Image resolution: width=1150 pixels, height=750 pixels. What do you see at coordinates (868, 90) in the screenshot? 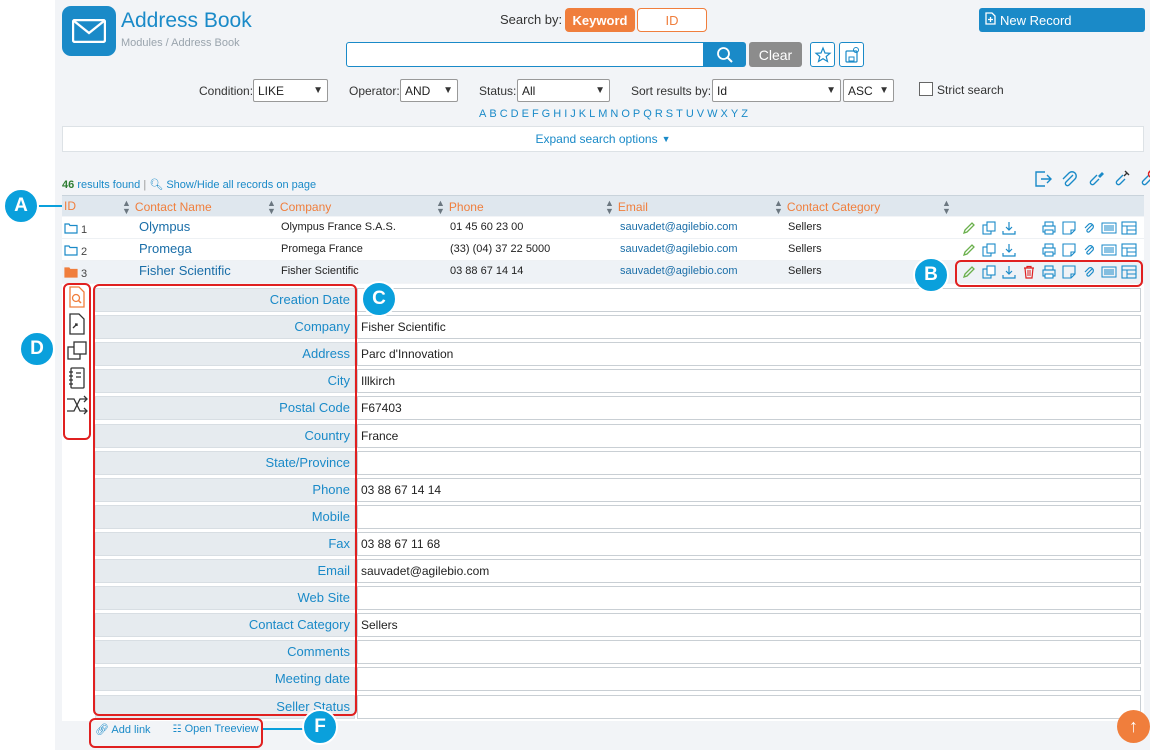
I see `sort-direction-select: ASC ▼` at bounding box center [868, 90].